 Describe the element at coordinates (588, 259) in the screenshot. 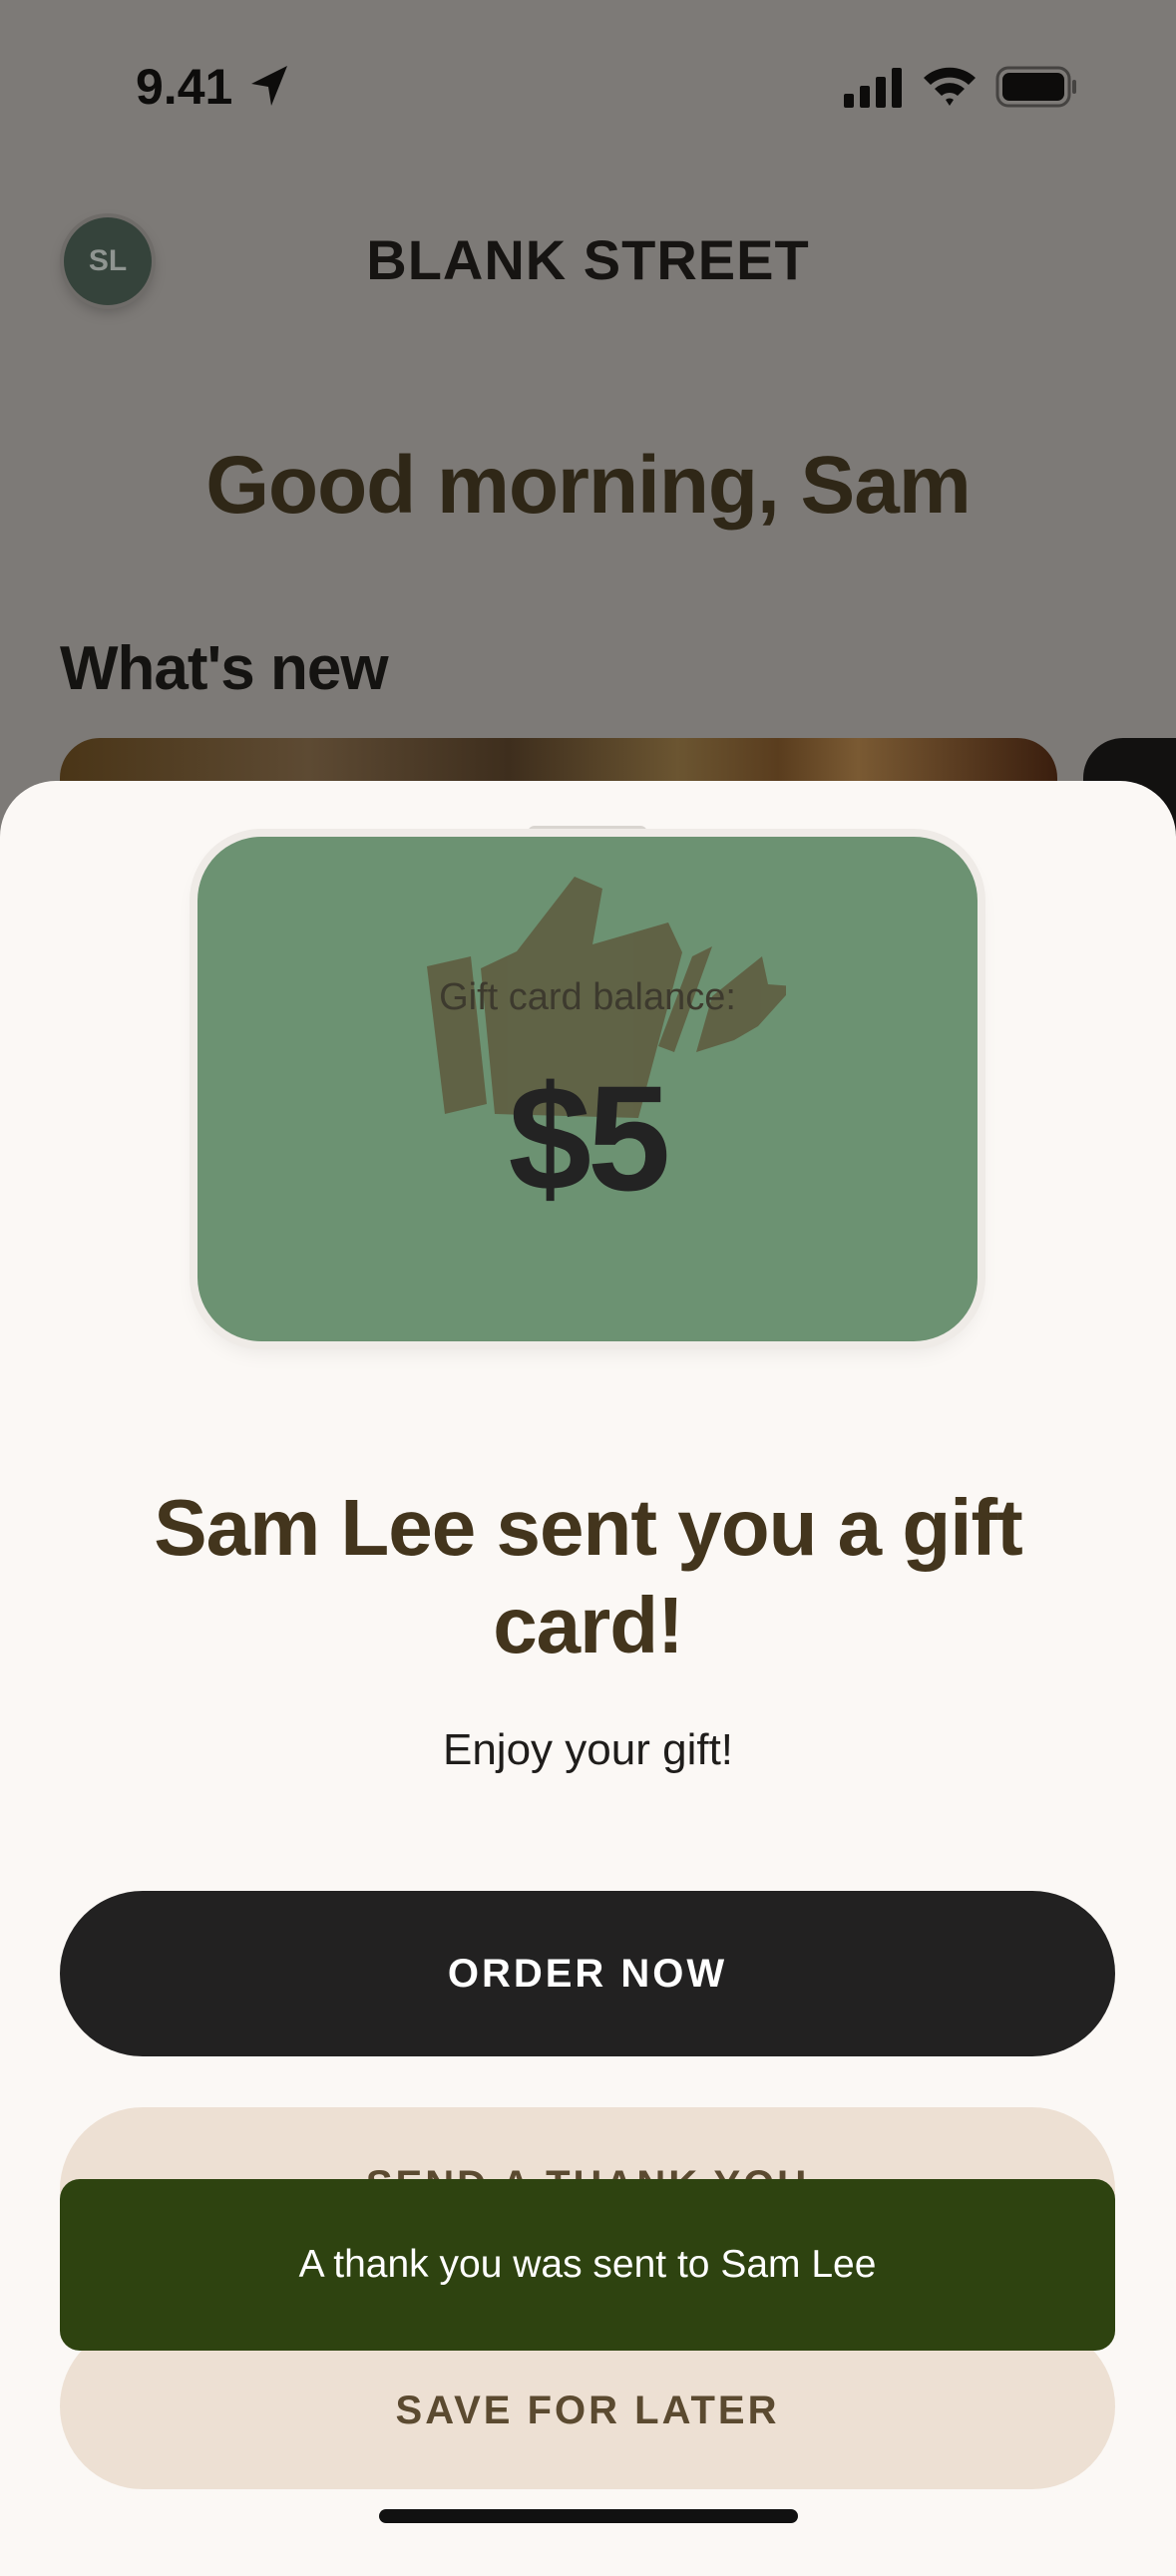

I see `brand-logo: BLANK STREET` at that location.